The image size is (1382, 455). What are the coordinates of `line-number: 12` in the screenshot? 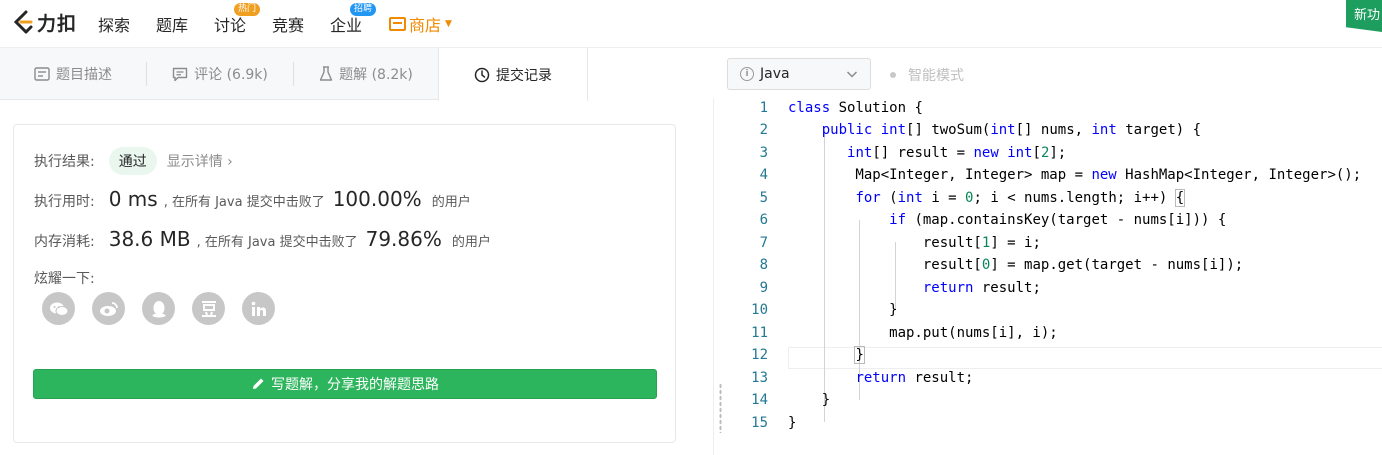 It's located at (759, 355).